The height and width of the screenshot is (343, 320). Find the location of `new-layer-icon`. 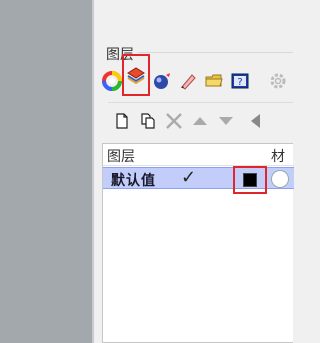

new-layer-icon is located at coordinates (122, 121).